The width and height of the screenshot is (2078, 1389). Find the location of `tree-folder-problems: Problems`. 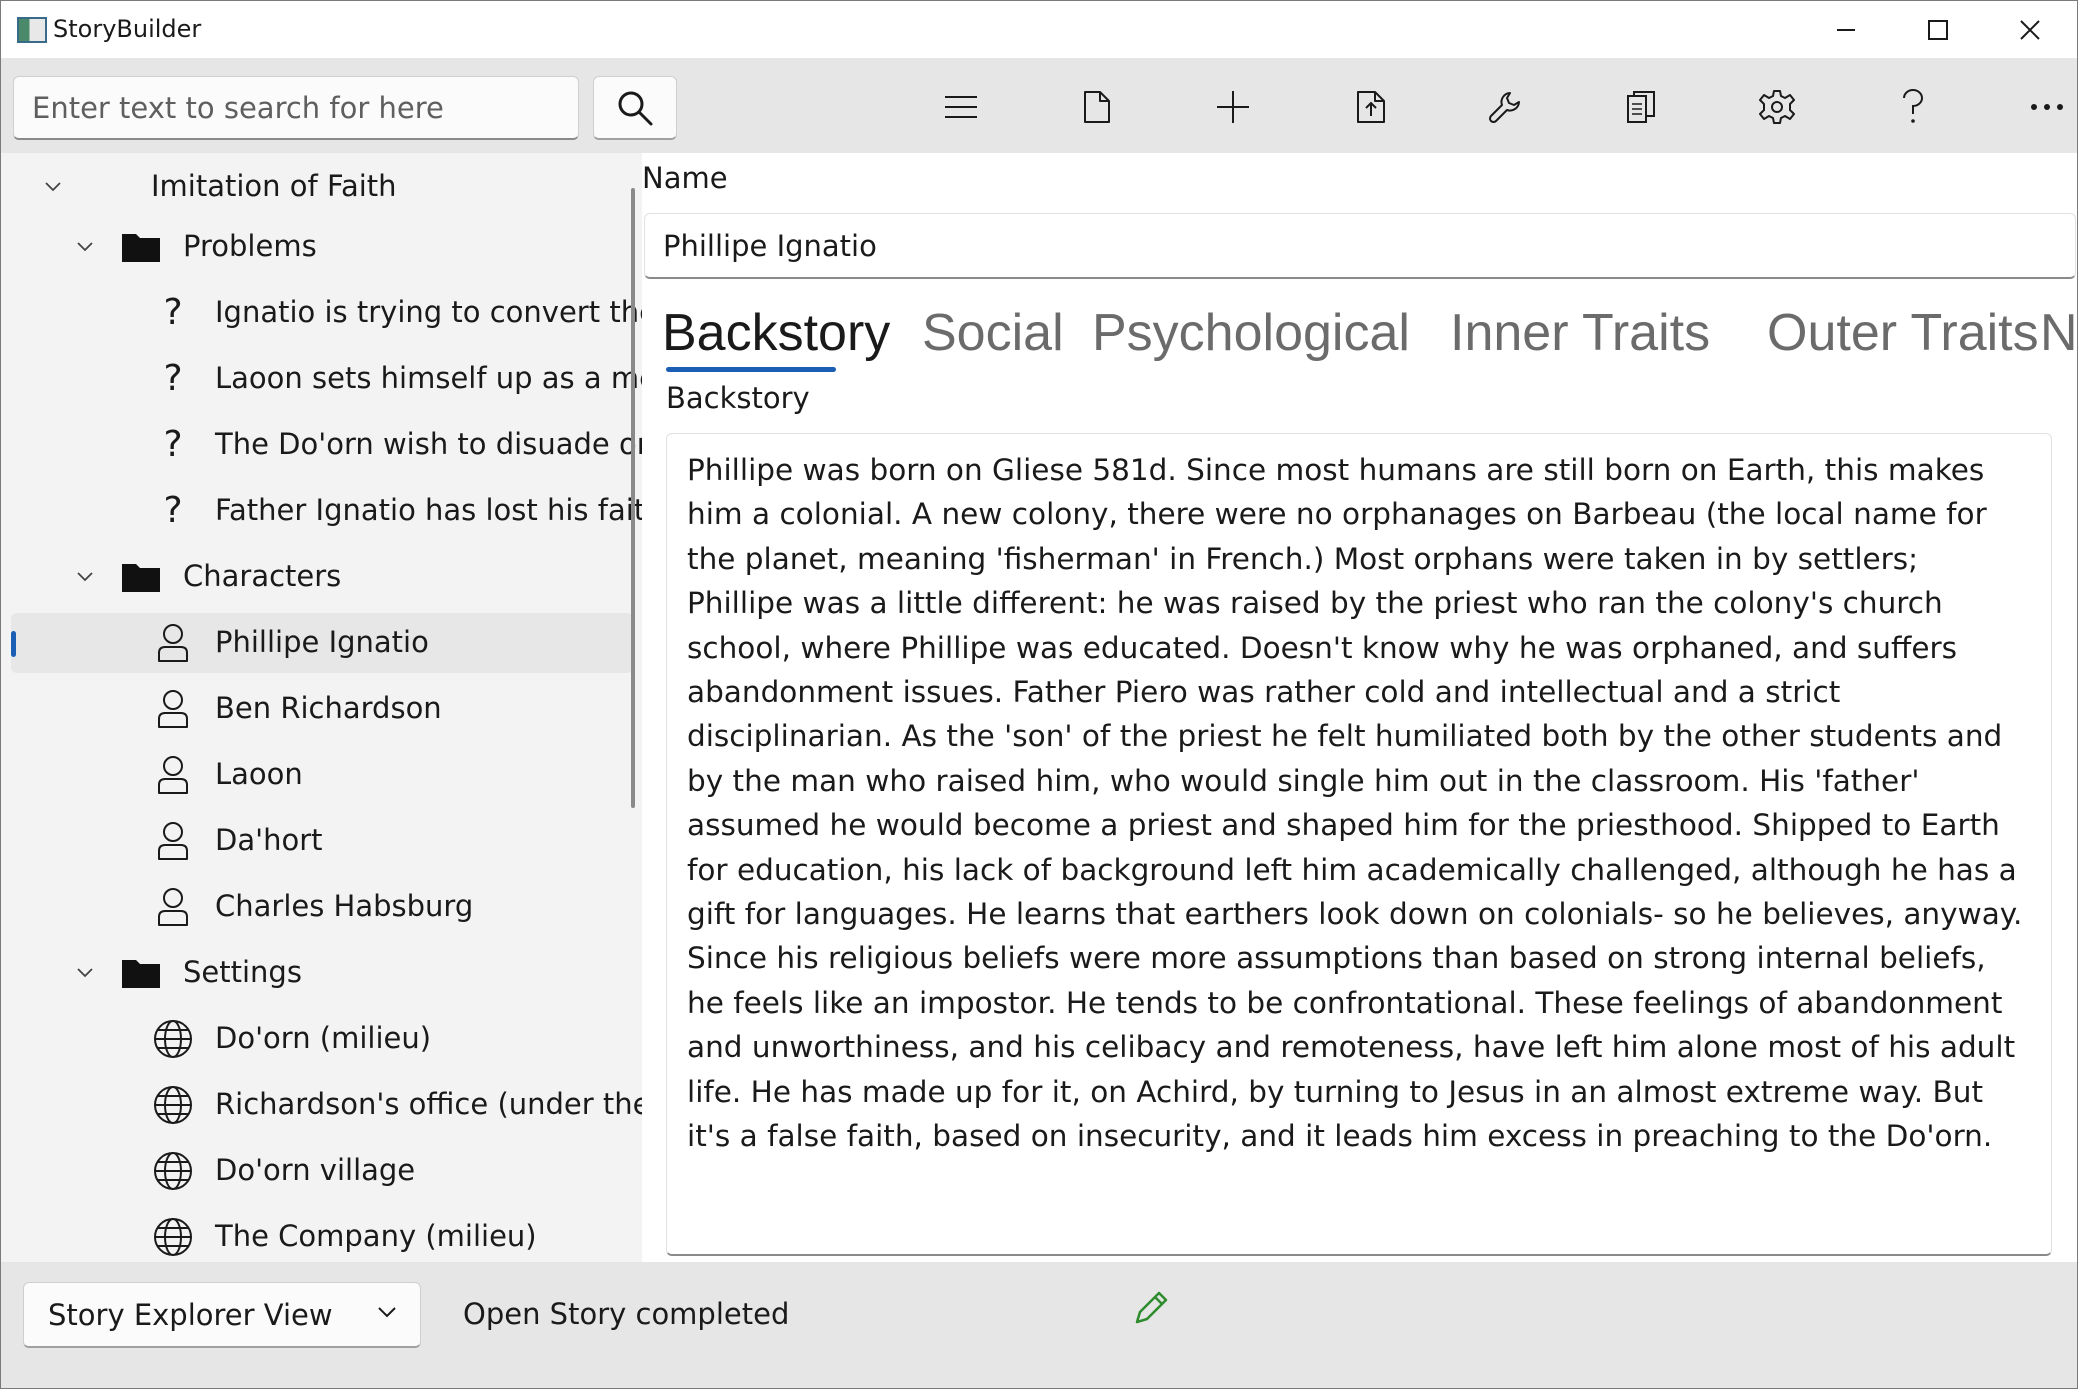

tree-folder-problems: Problems is located at coordinates (322, 247).